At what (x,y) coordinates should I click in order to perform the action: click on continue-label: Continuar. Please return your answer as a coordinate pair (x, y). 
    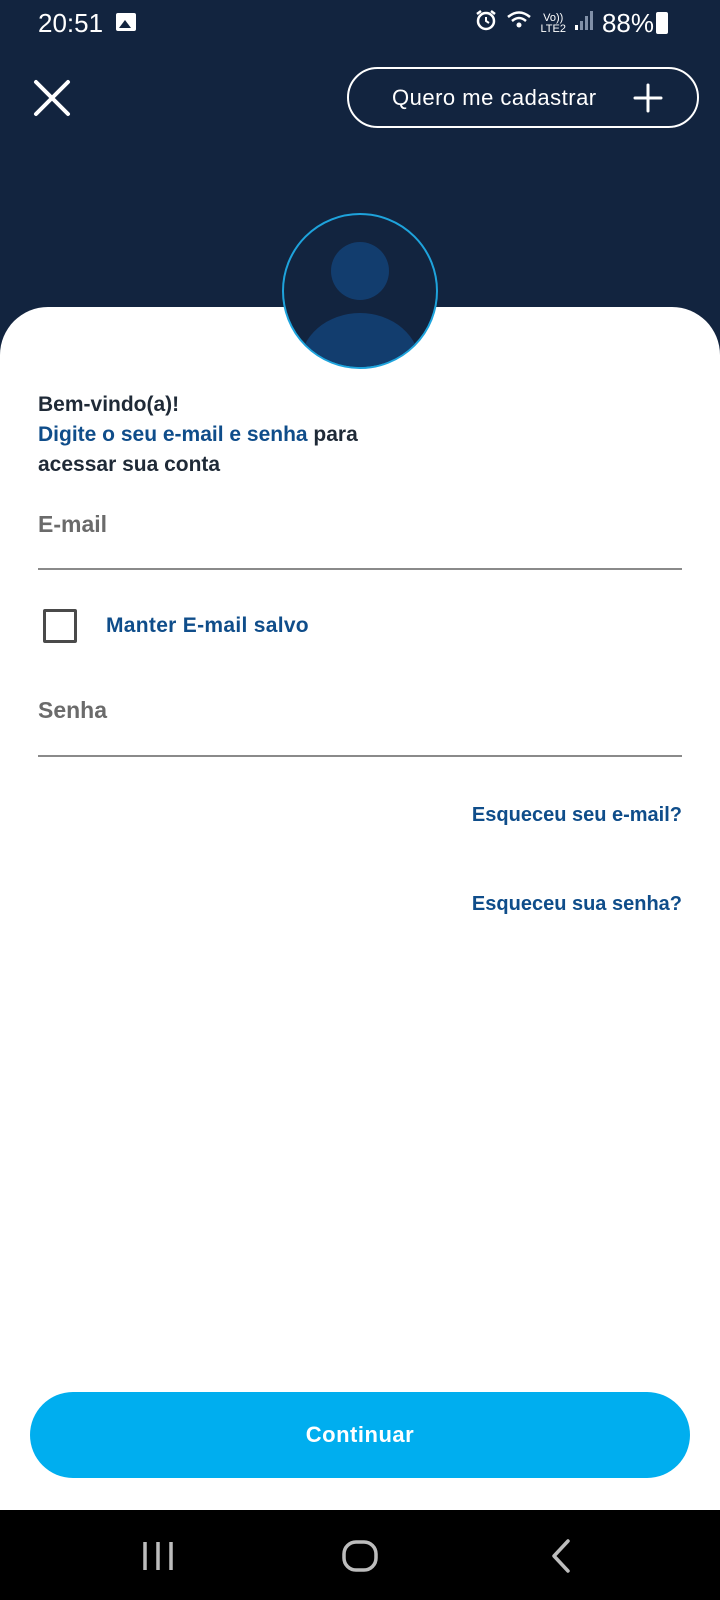
    Looking at the image, I should click on (360, 1434).